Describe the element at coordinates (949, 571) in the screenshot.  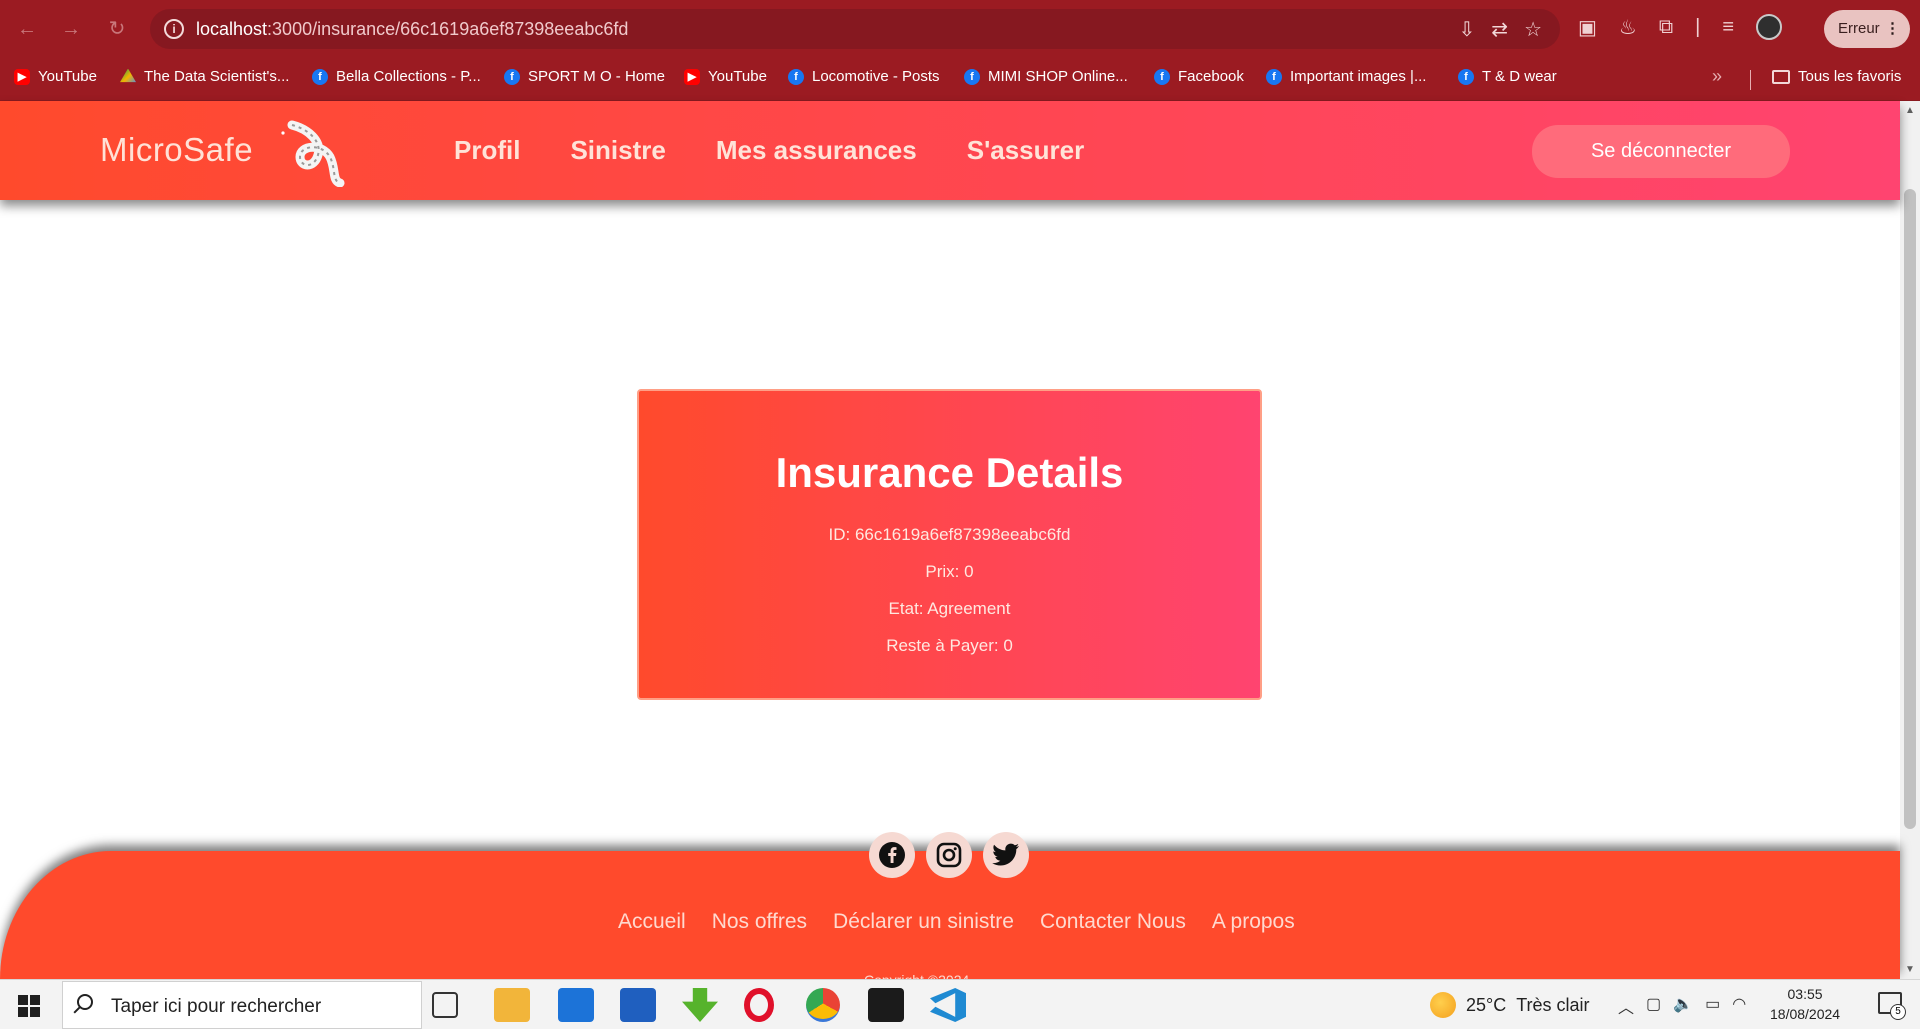
I see `insurance-price: Prix: 0` at that location.